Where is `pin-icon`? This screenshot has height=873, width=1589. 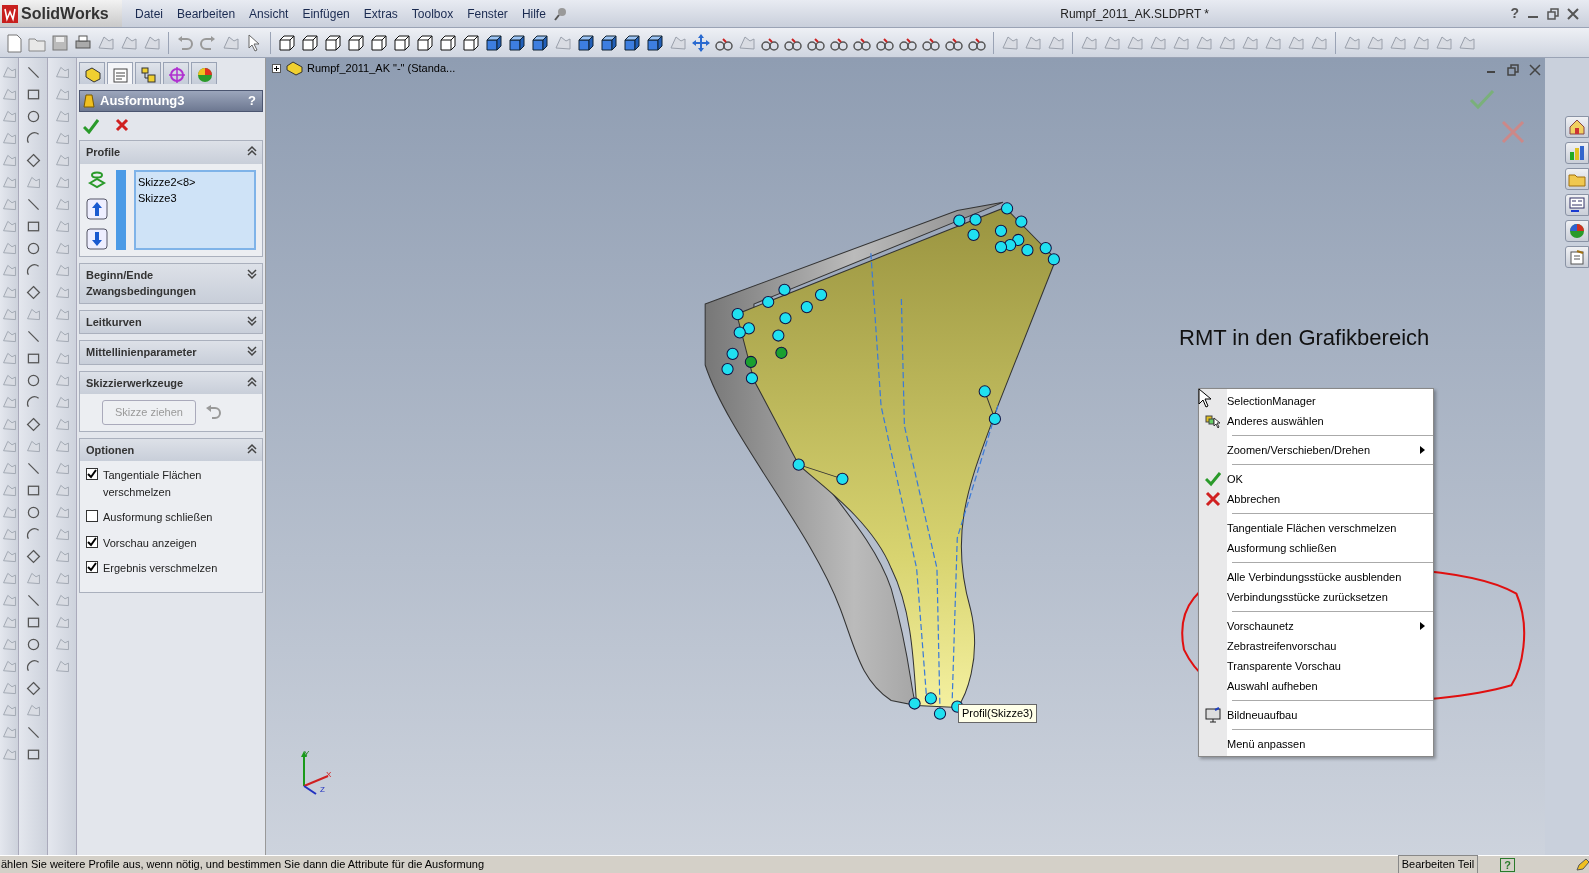
pin-icon is located at coordinates (560, 13).